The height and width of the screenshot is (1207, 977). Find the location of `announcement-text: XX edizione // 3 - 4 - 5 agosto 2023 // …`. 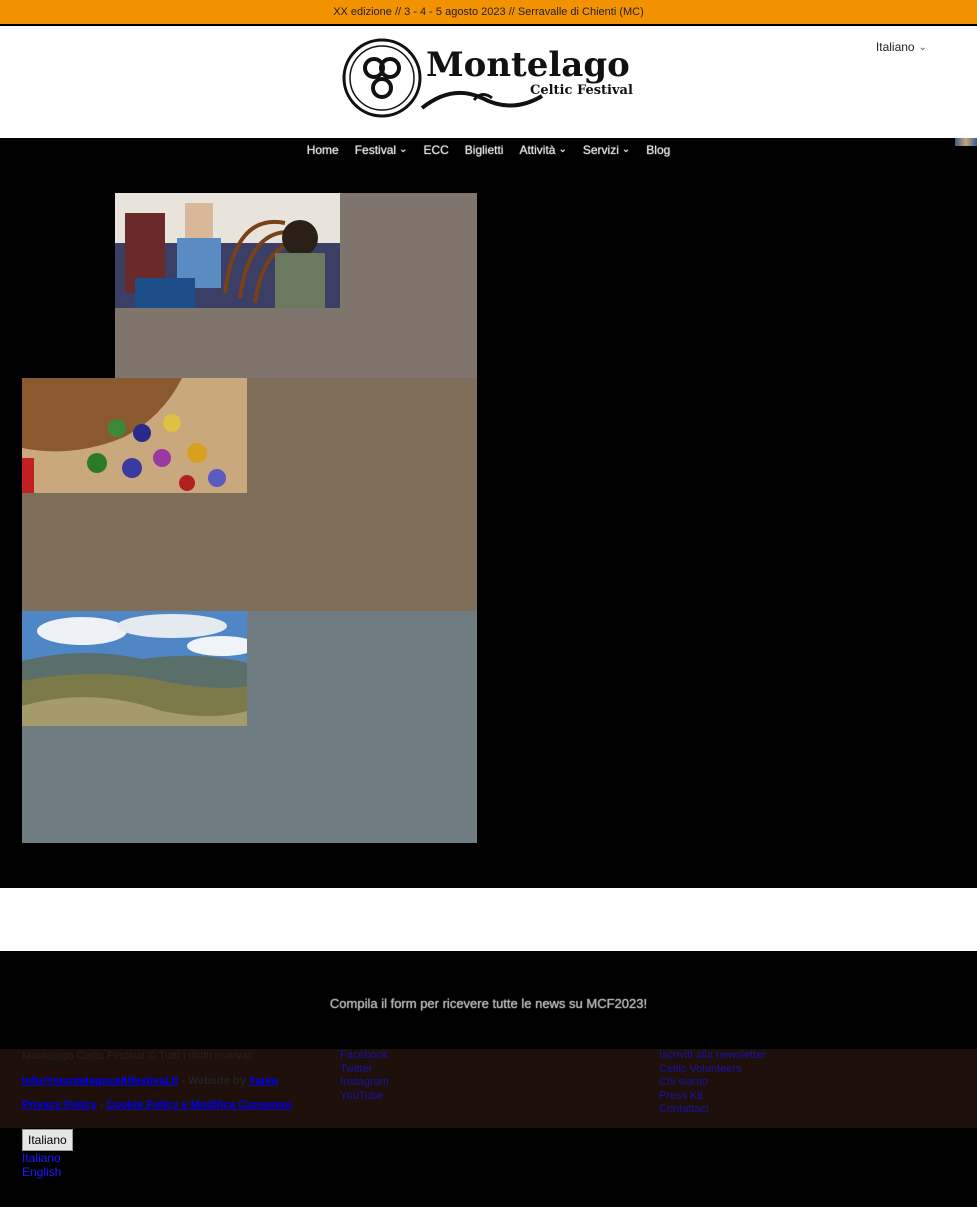

announcement-text: XX edizione // 3 - 4 - 5 agosto 2023 // … is located at coordinates (488, 12).